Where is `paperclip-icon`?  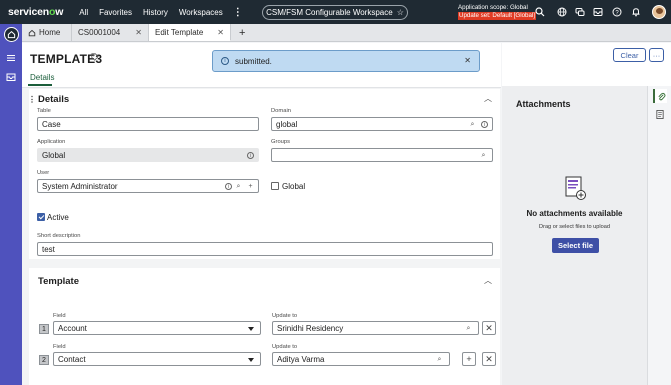 paperclip-icon is located at coordinates (661, 96).